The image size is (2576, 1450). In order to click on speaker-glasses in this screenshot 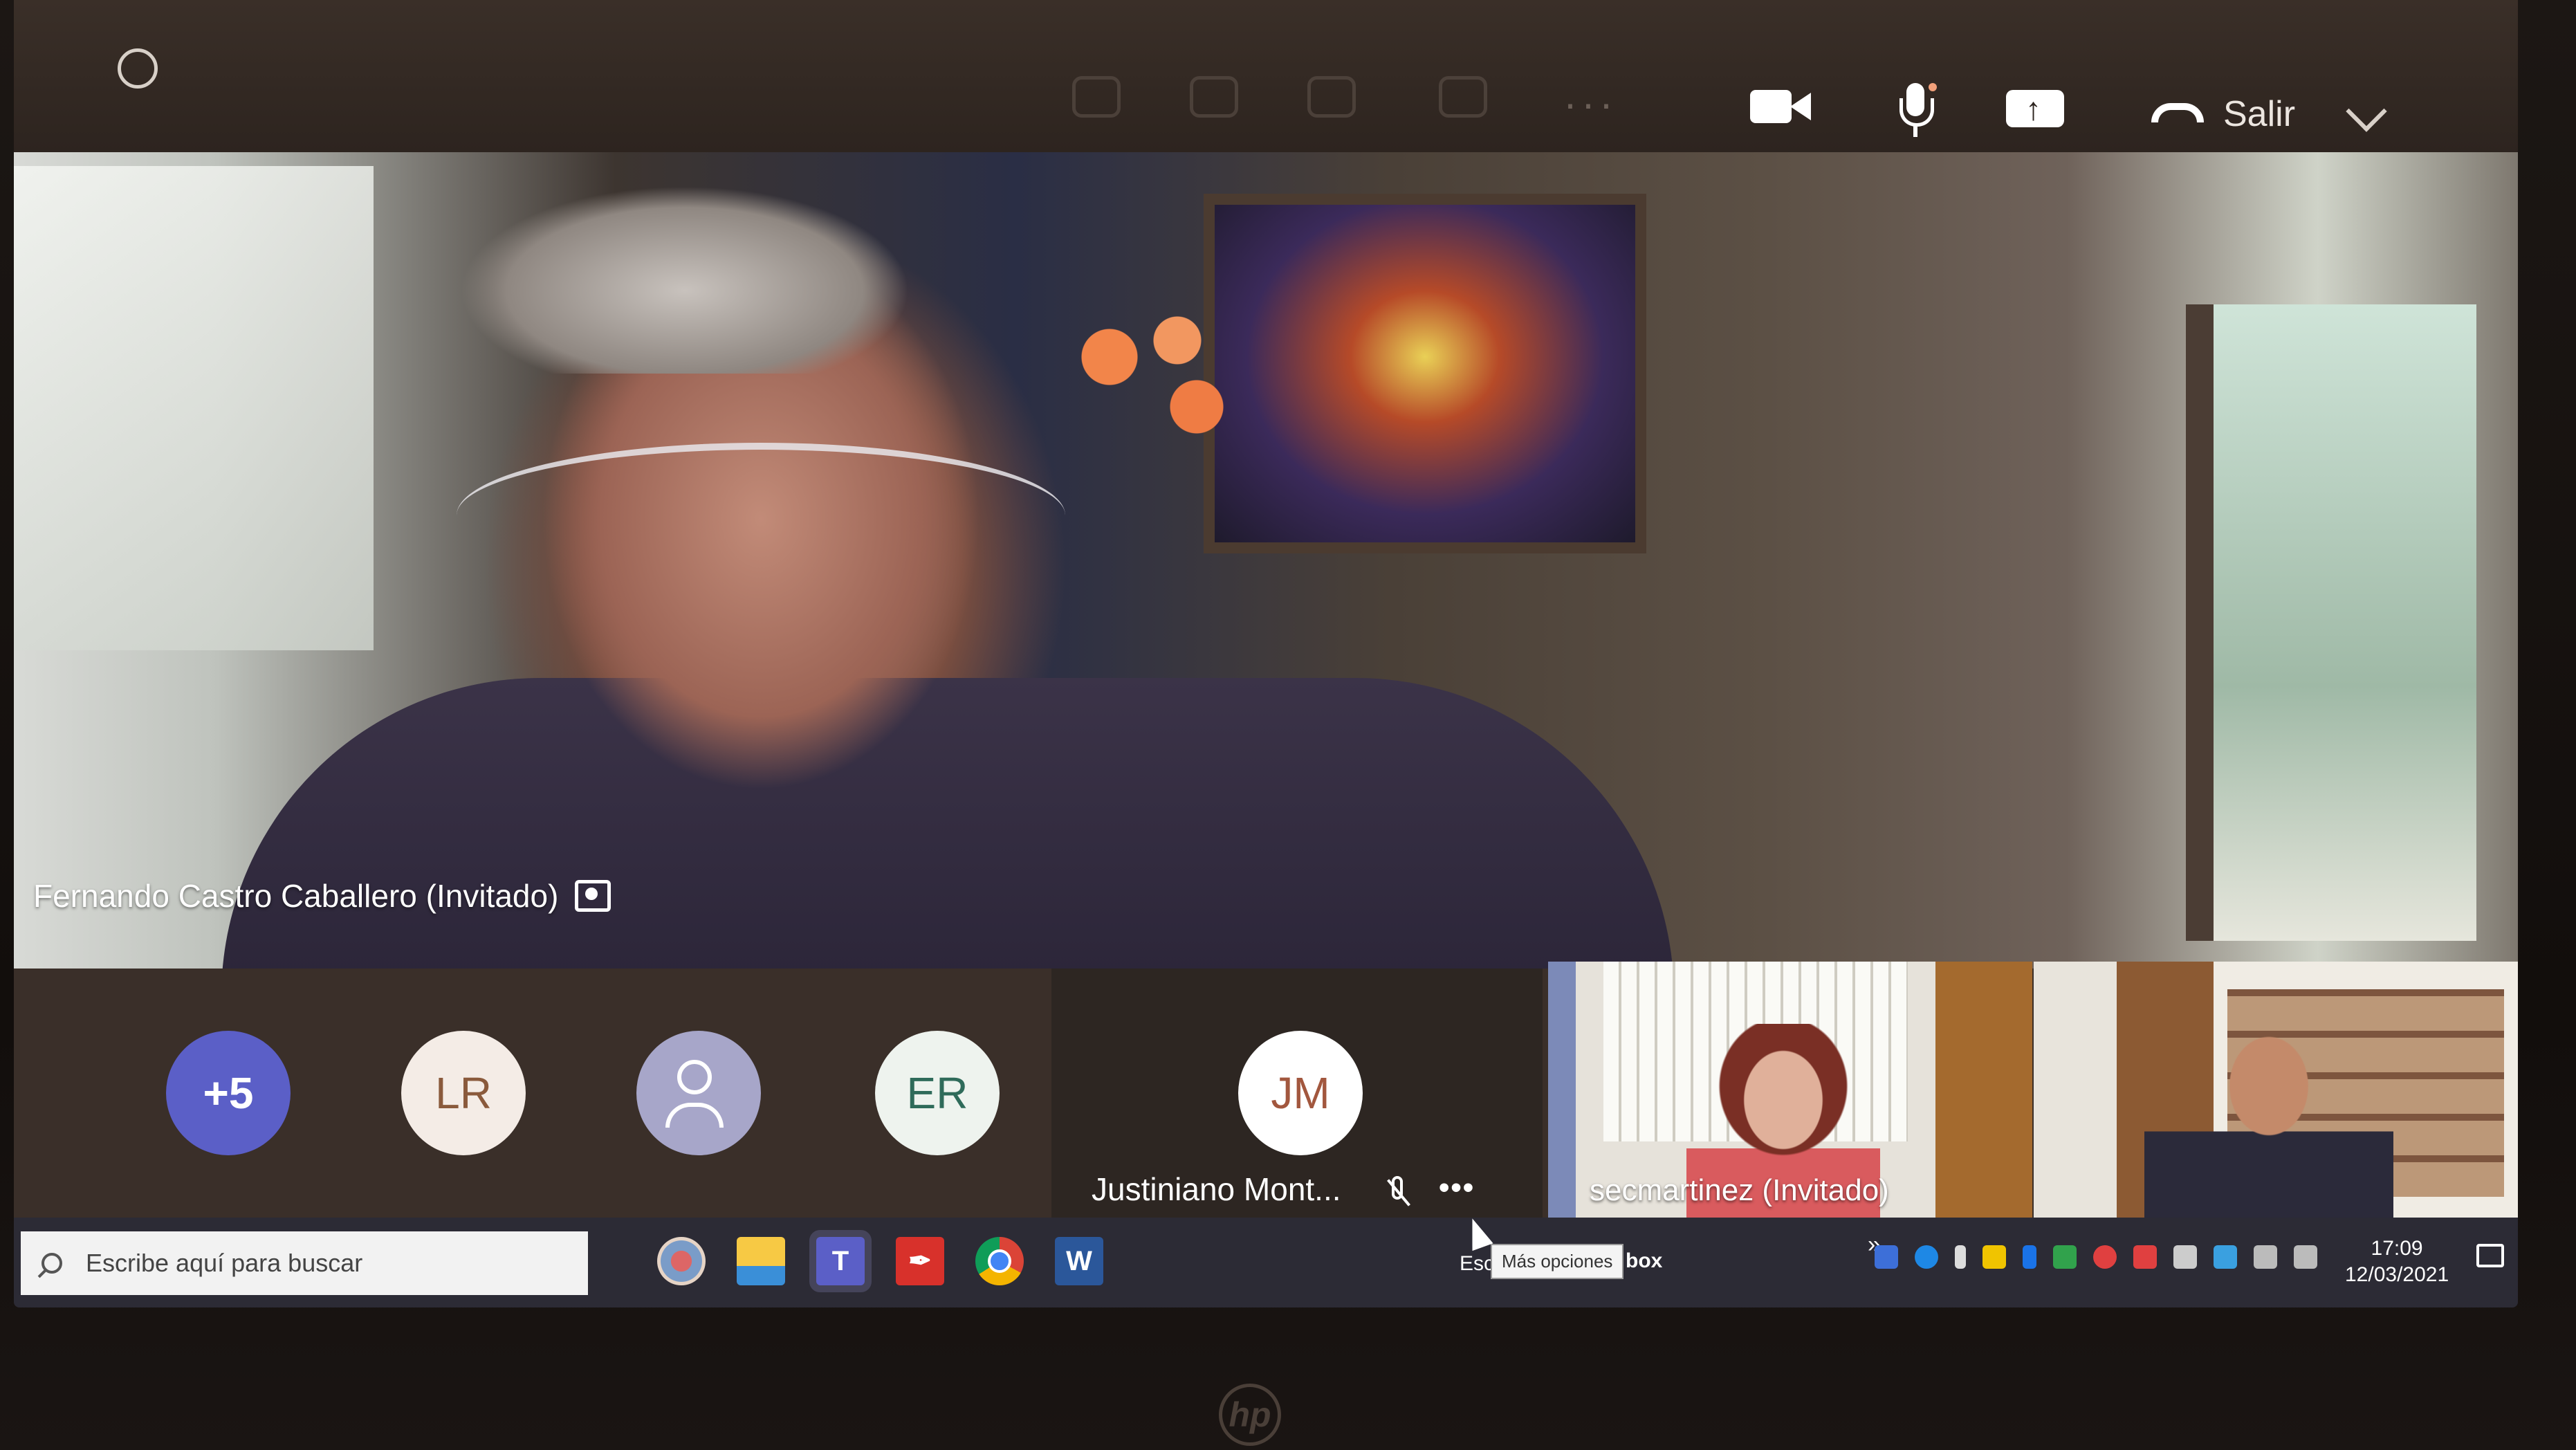, I will do `click(761, 515)`.